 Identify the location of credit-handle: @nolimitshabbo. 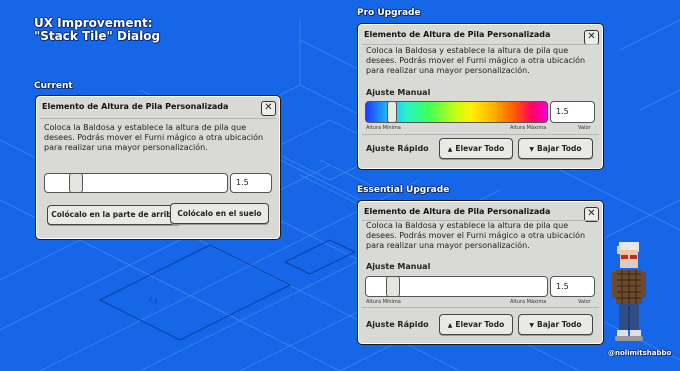
(640, 353).